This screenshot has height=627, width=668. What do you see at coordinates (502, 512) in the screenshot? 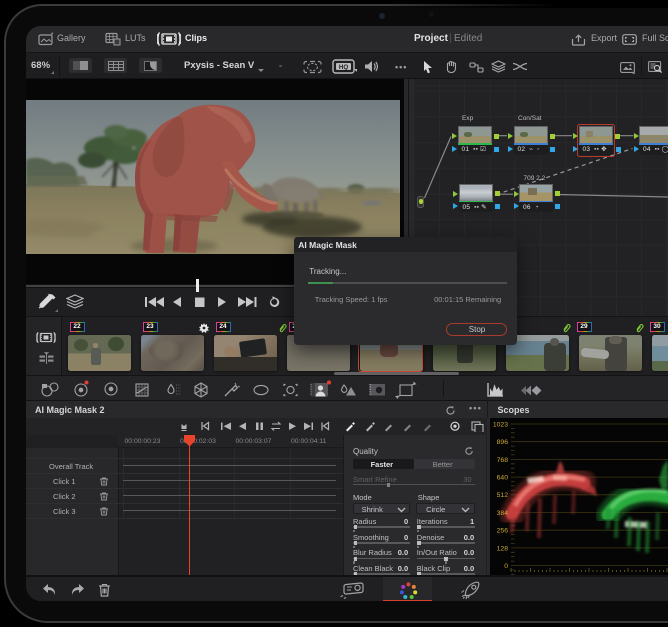
I see `svg-text: 384` at bounding box center [502, 512].